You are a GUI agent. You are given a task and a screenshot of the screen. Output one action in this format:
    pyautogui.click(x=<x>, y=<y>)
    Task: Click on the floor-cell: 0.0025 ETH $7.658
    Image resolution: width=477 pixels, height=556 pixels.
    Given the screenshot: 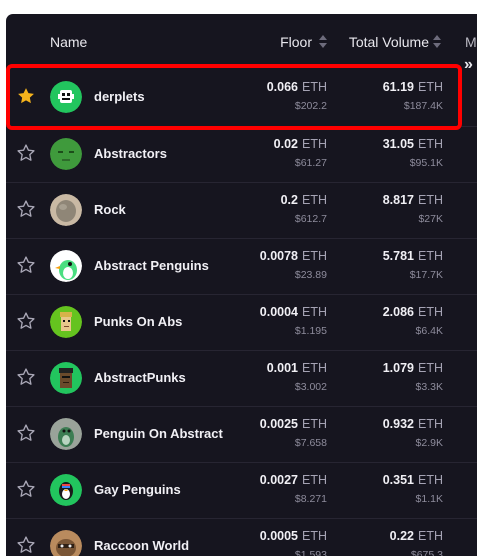 What is the action you would take?
    pyautogui.click(x=293, y=433)
    